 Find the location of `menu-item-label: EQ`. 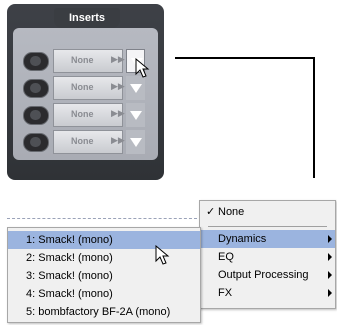

menu-item-label: EQ is located at coordinates (226, 257).